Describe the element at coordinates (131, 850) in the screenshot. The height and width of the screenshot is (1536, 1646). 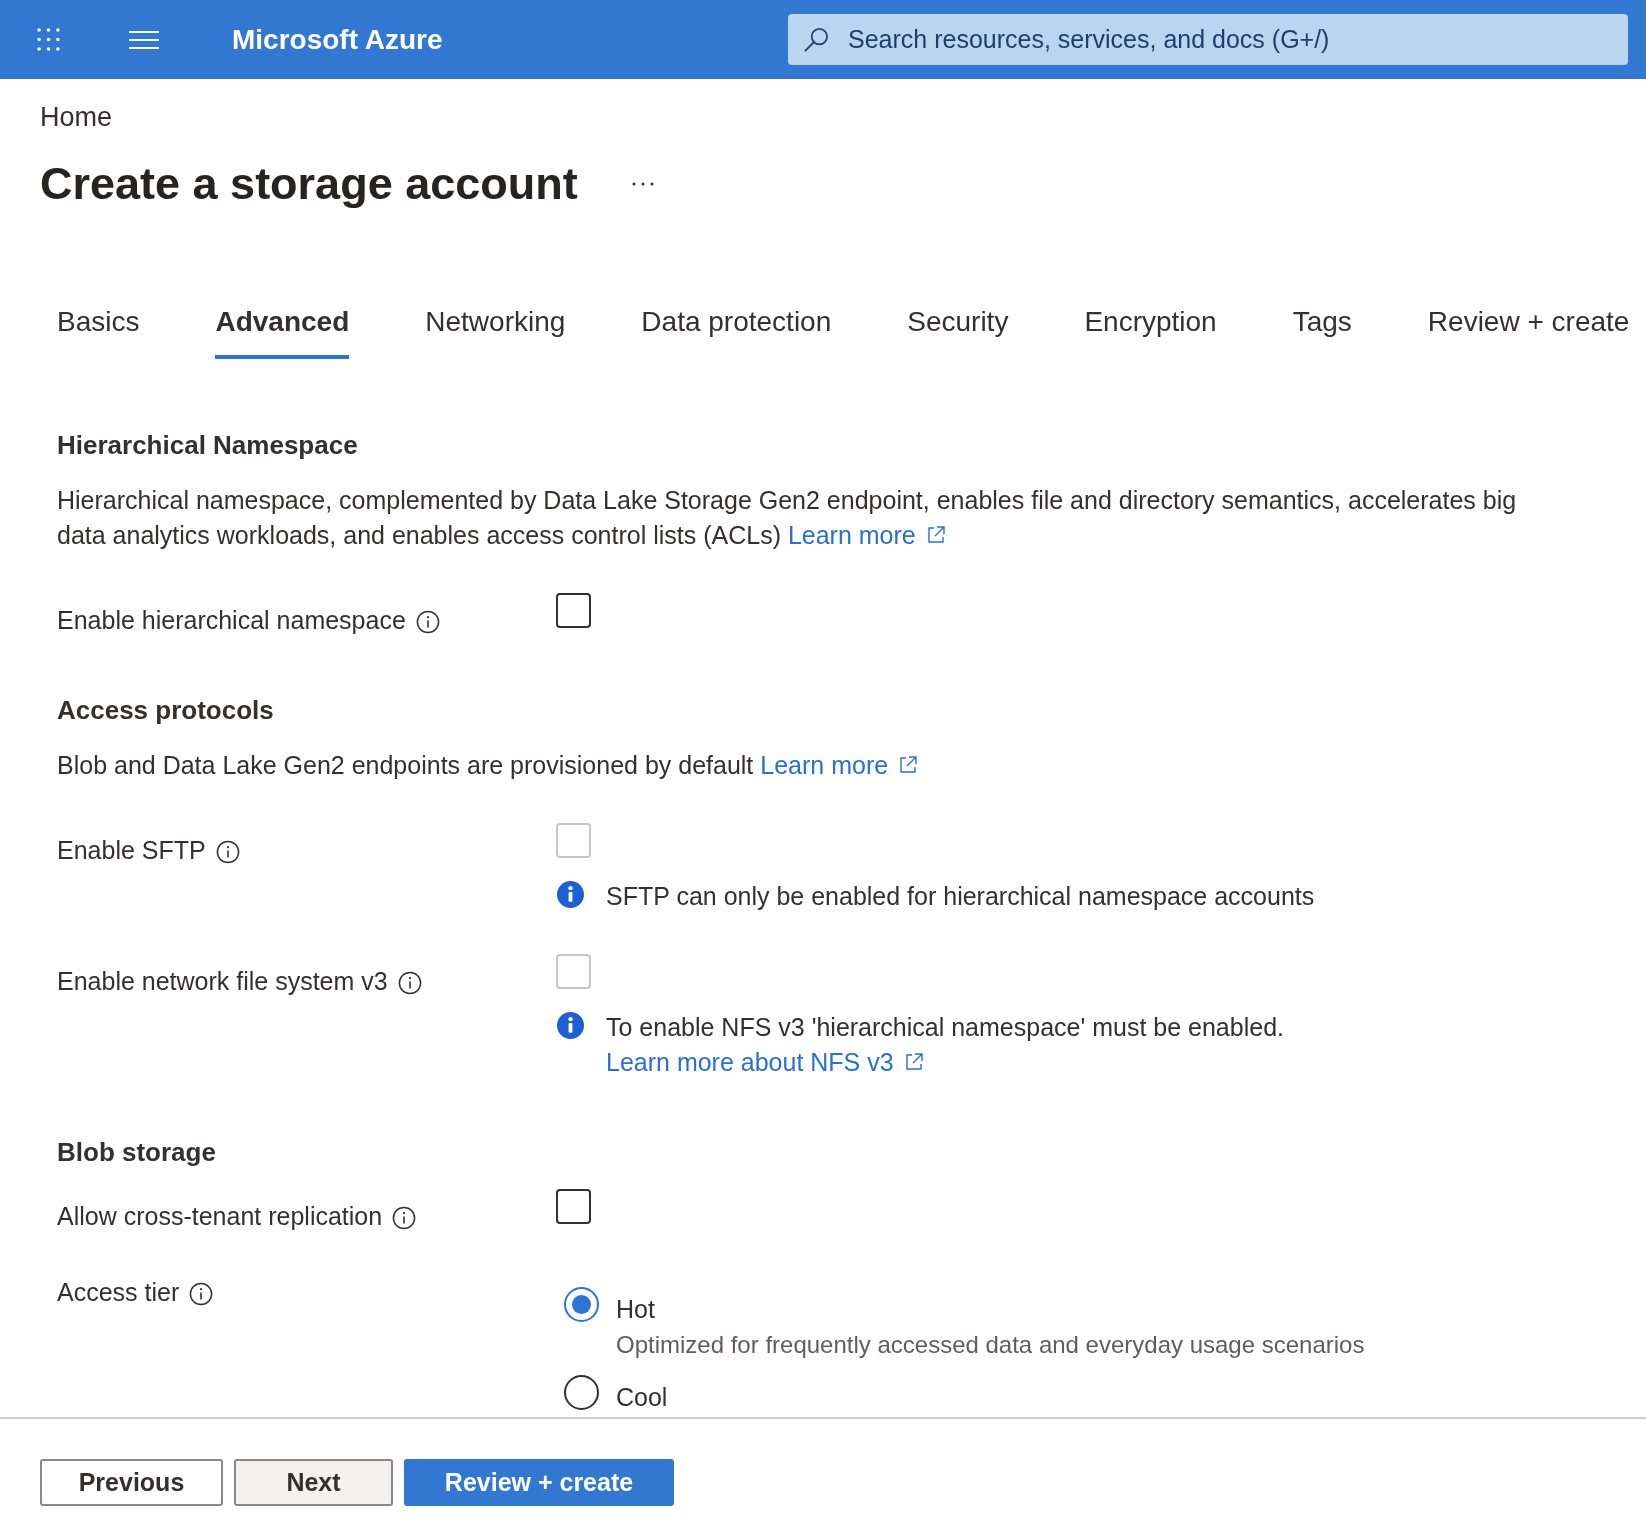
I see `field-label: Enable SFTP` at that location.